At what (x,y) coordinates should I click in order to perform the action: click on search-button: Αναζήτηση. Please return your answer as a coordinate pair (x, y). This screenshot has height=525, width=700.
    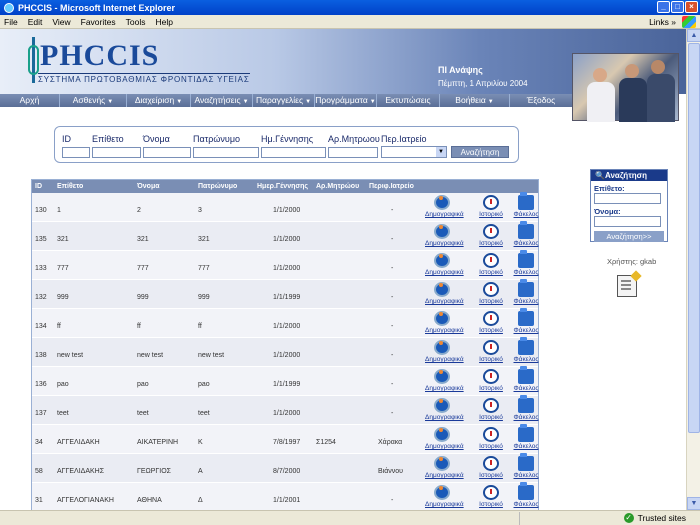
    Looking at the image, I should click on (480, 152).